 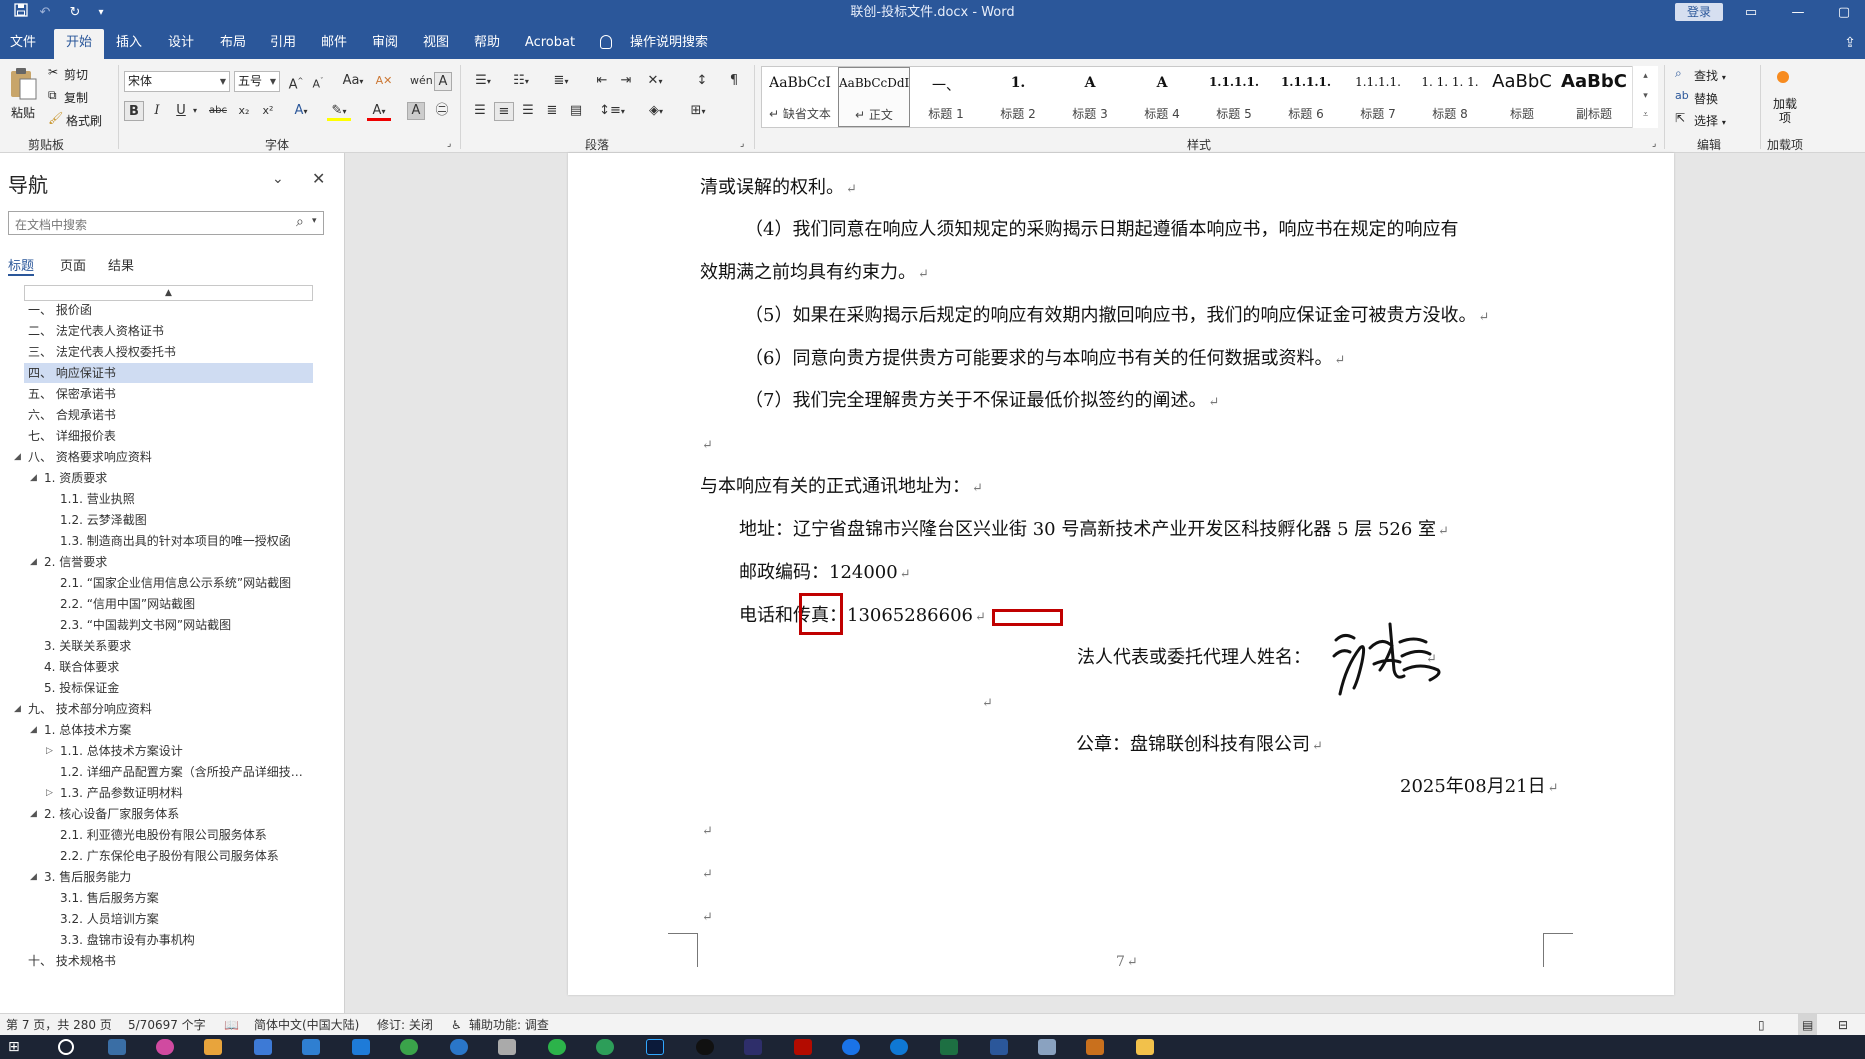 I want to click on paste-button: 粘贴, so click(x=23, y=112).